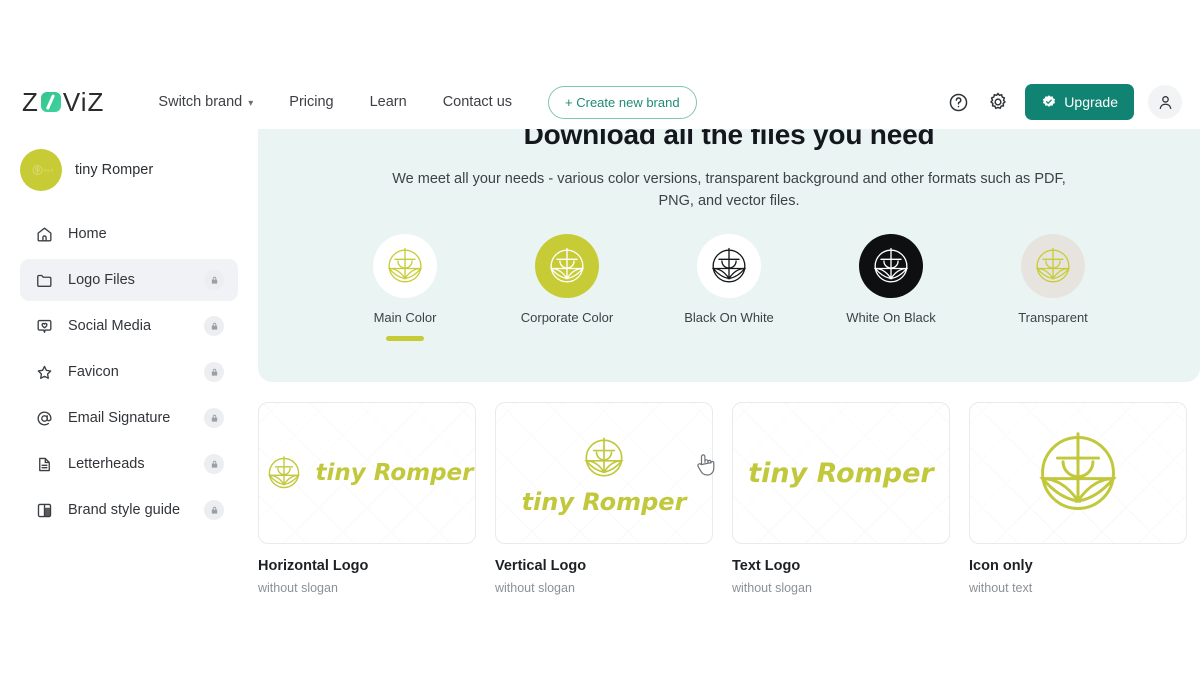  What do you see at coordinates (30, 101) in the screenshot?
I see `logo-text-left: Z` at bounding box center [30, 101].